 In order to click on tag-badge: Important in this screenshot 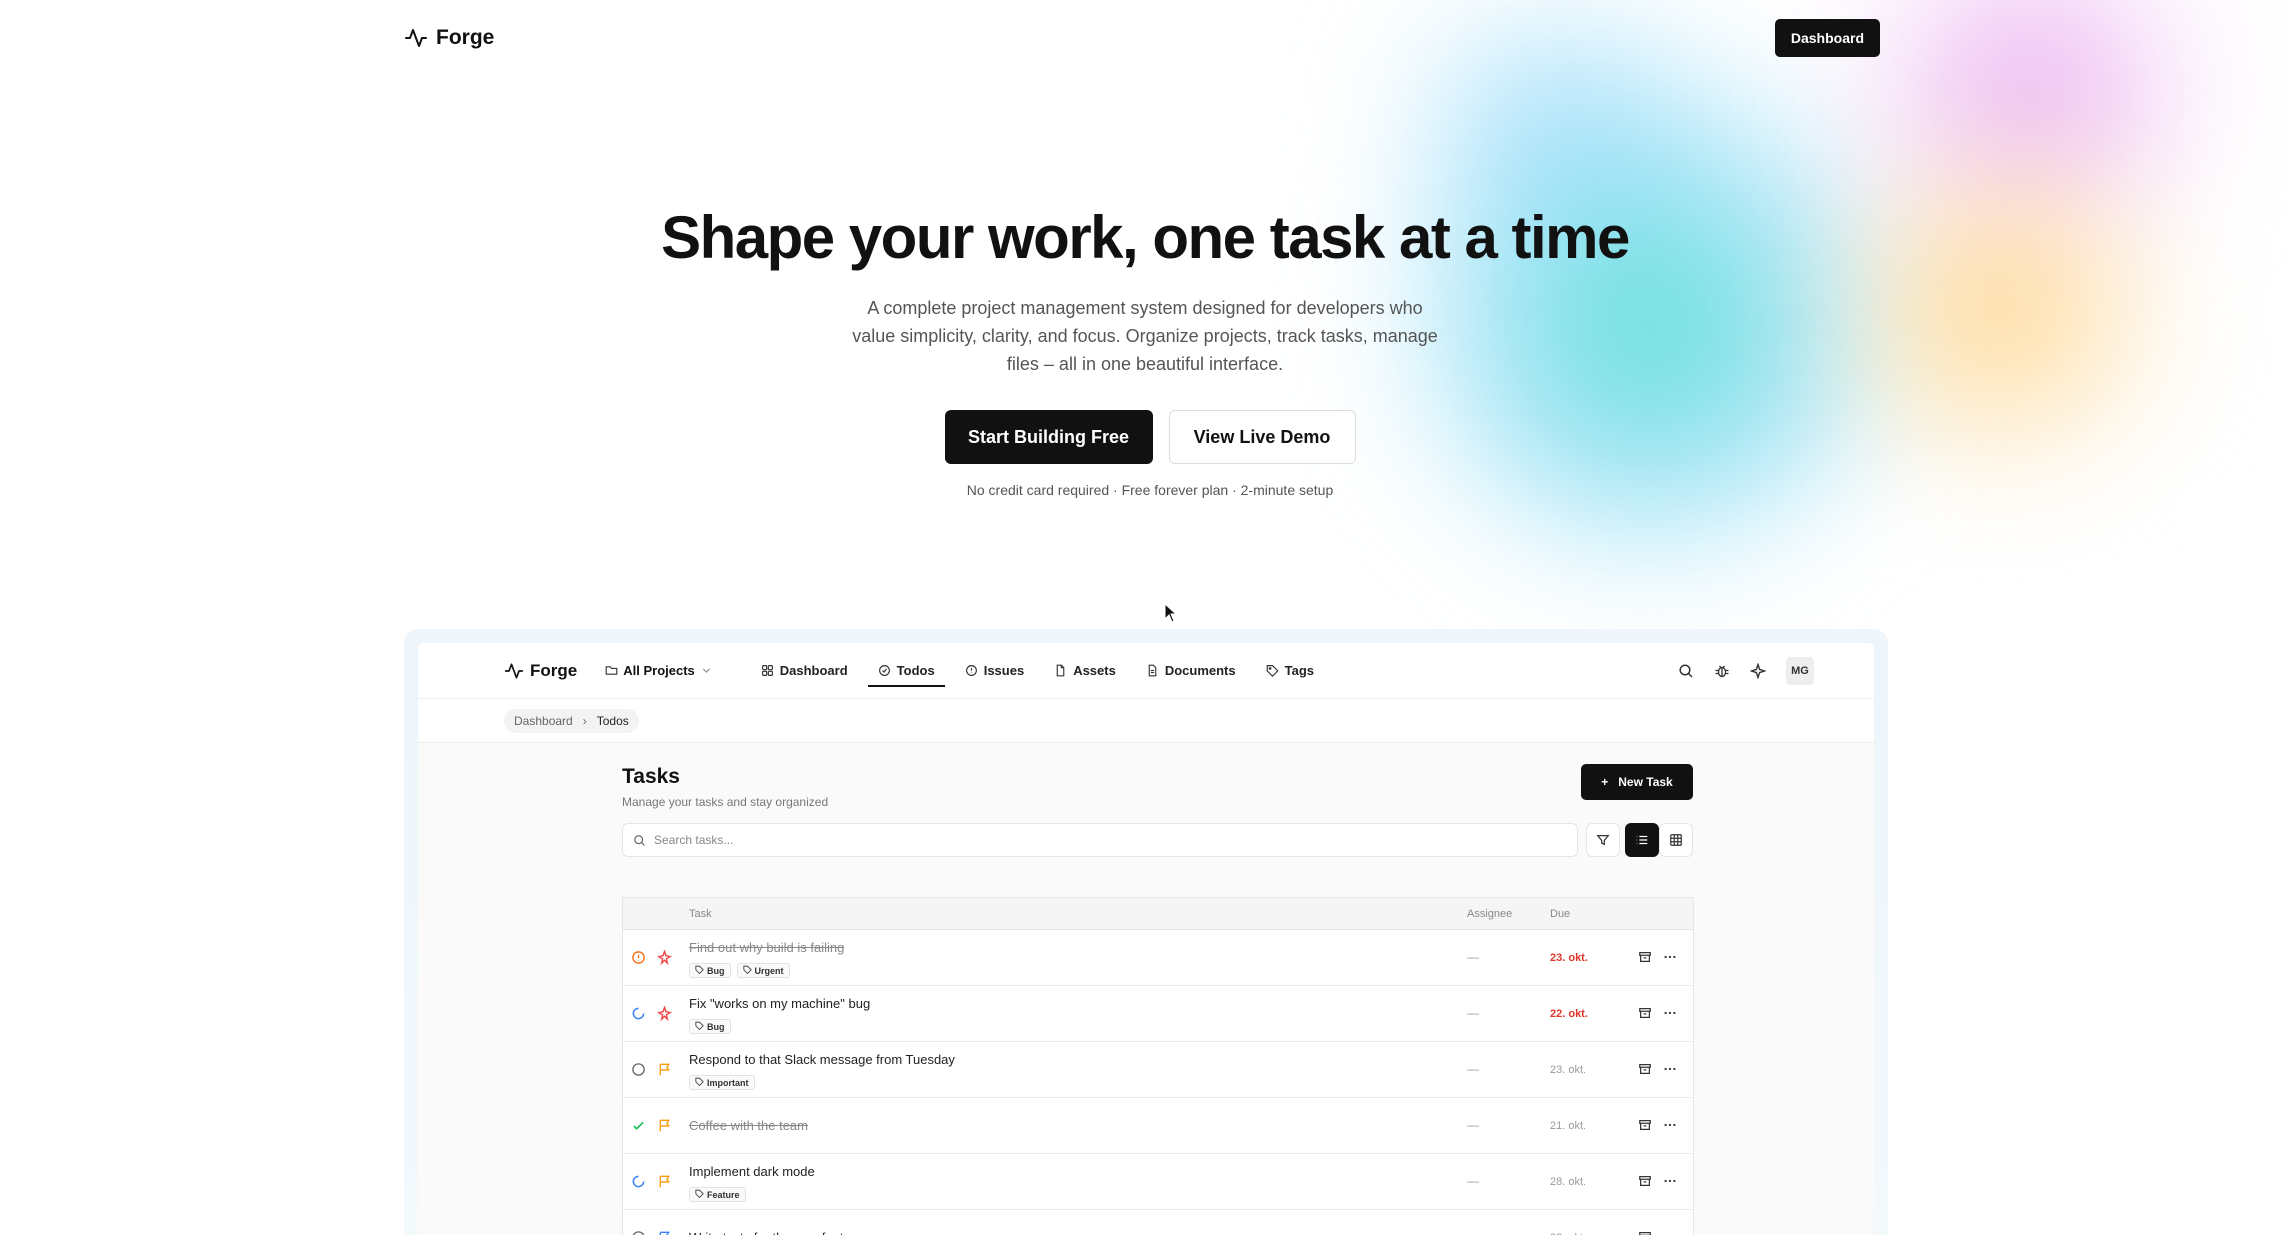, I will do `click(722, 1082)`.